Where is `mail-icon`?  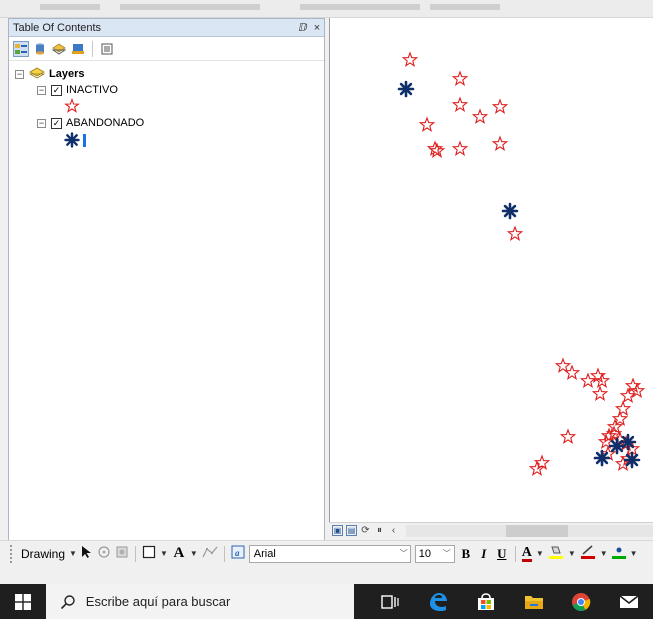
mail-icon is located at coordinates (629, 601).